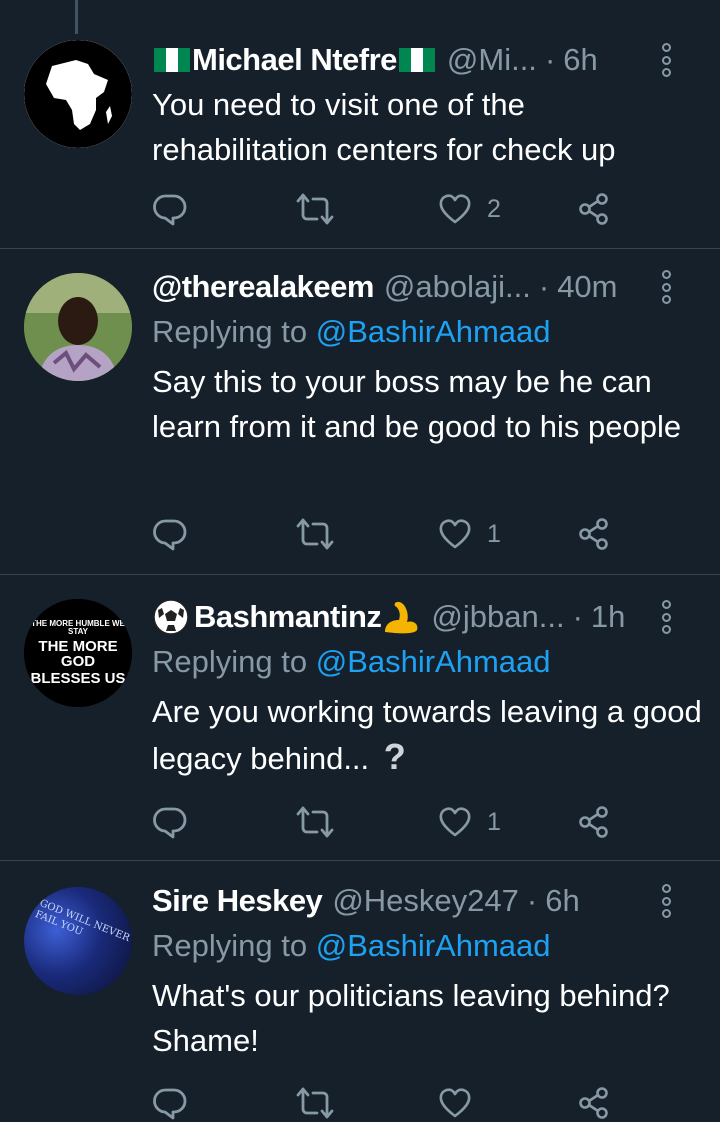 The width and height of the screenshot is (720, 1122). I want to click on display-name: @therealakeem, so click(263, 287).